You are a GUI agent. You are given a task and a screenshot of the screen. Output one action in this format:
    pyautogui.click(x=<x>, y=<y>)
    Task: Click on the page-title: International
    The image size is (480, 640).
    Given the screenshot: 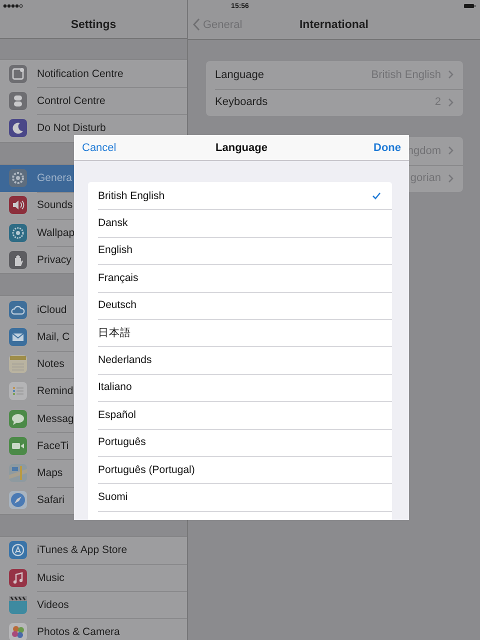 What is the action you would take?
    pyautogui.click(x=333, y=25)
    